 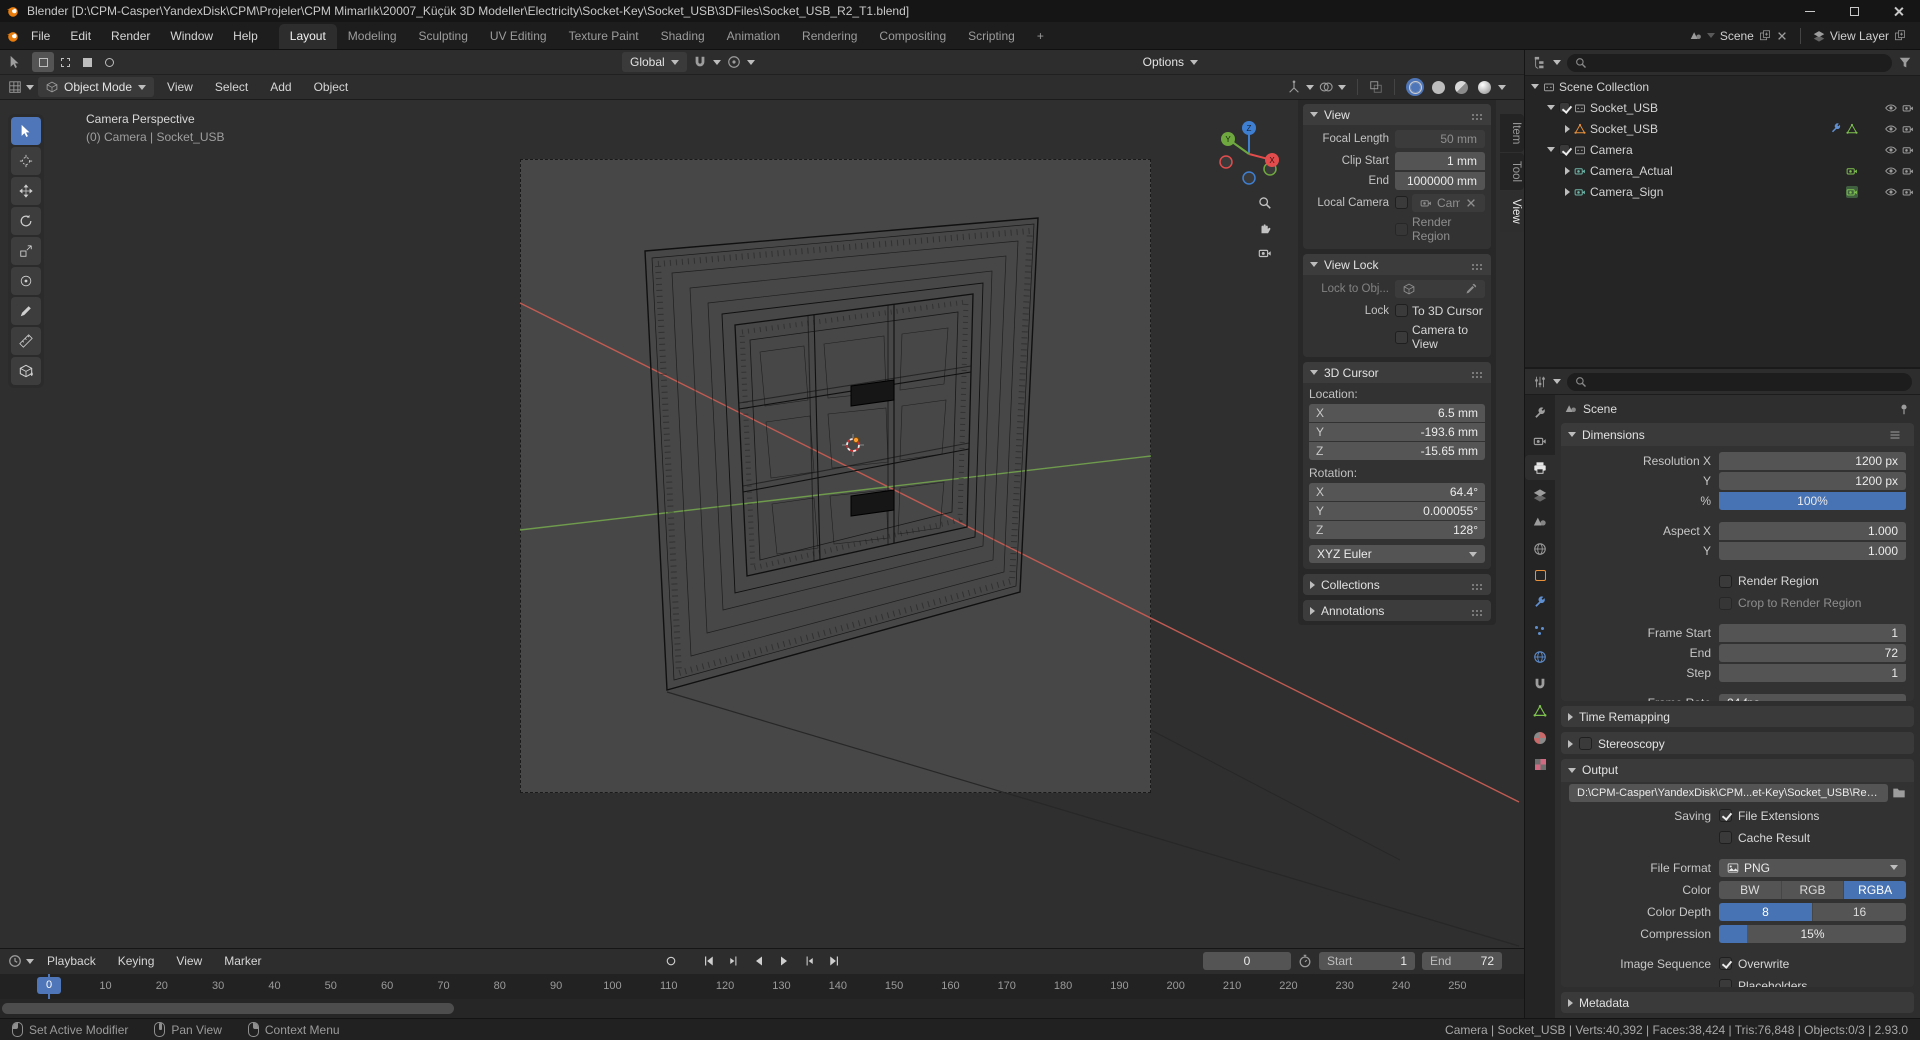 What do you see at coordinates (26, 221) in the screenshot?
I see `rotate-tool` at bounding box center [26, 221].